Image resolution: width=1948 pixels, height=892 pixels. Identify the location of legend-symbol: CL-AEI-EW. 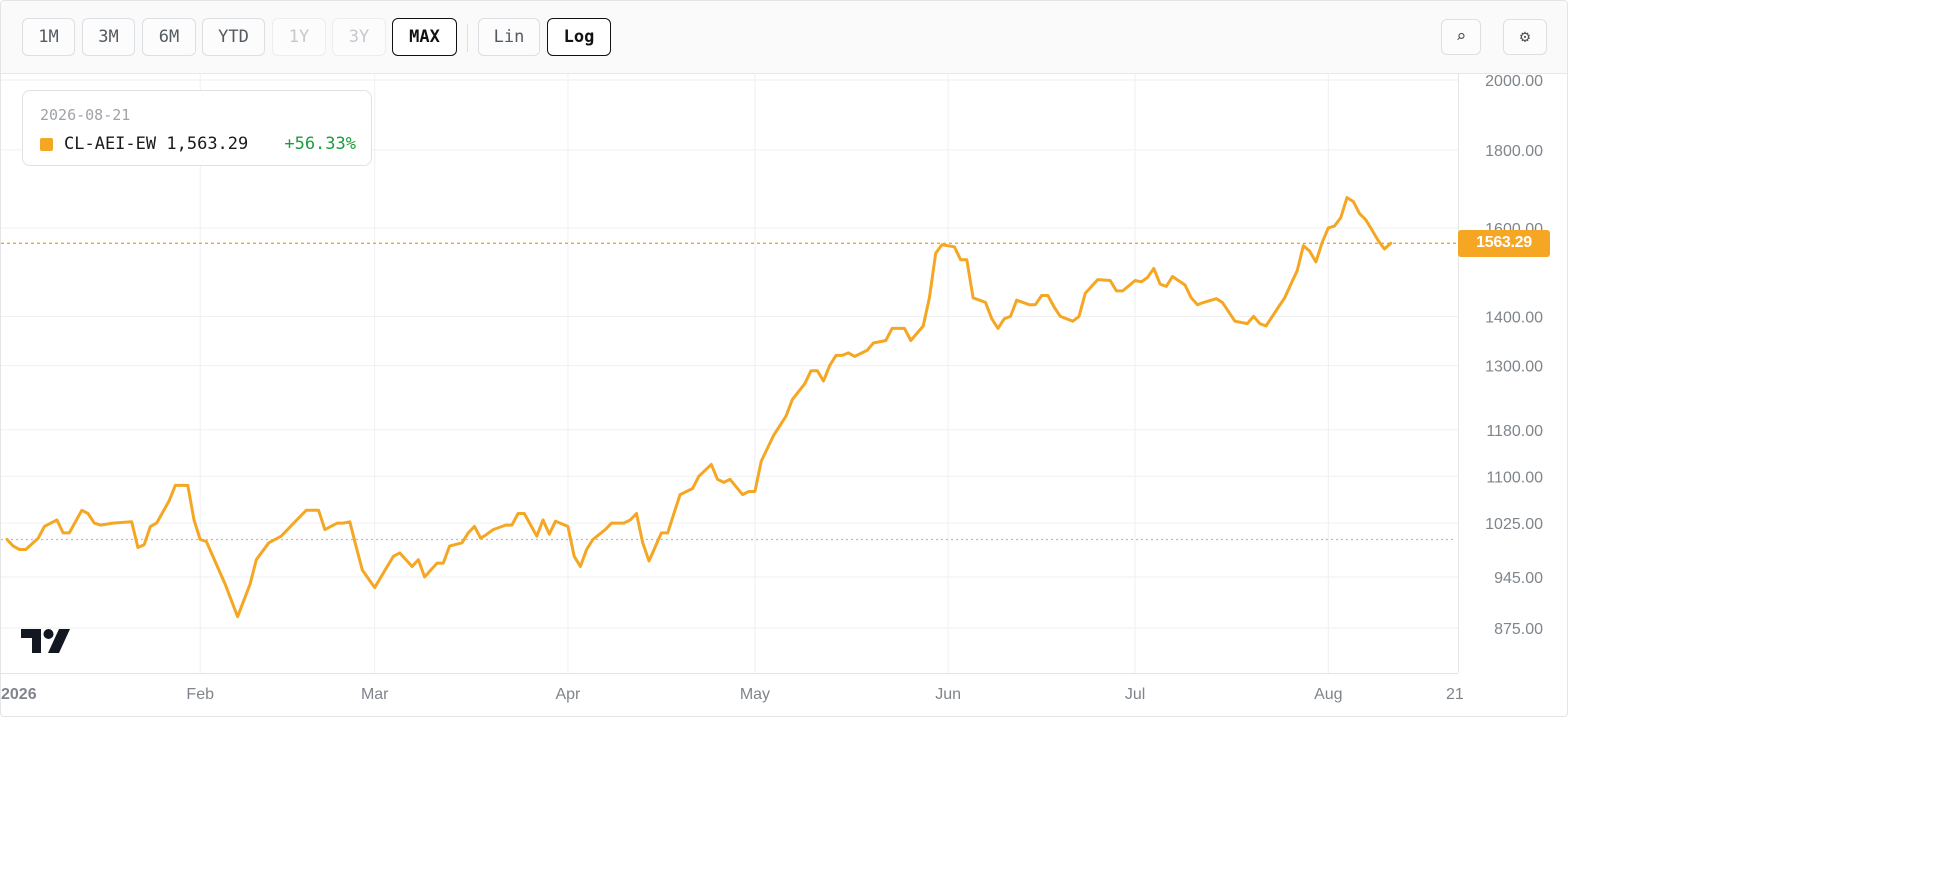
(110, 144).